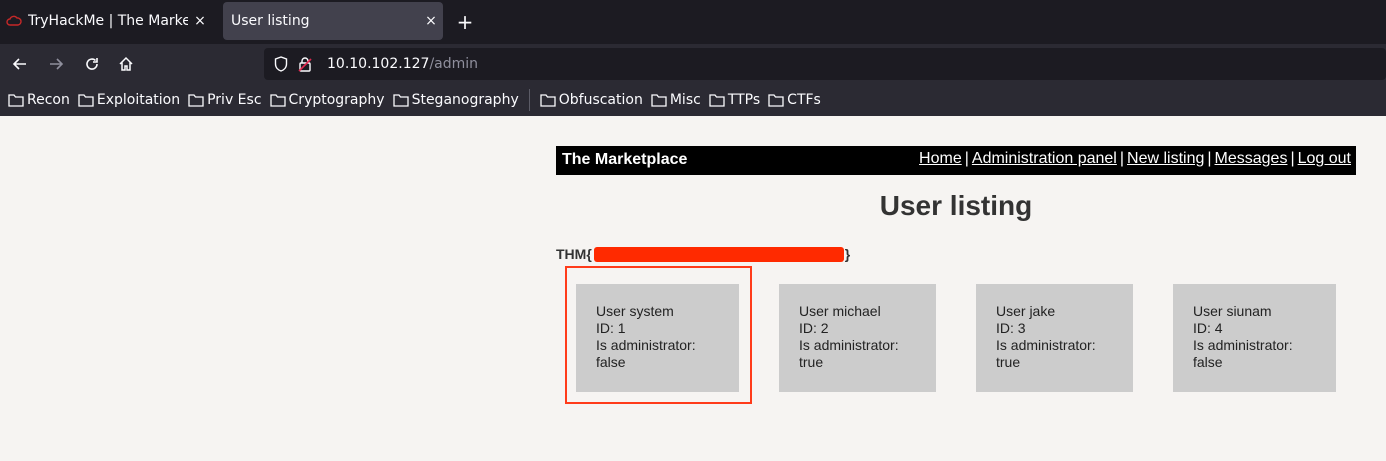  I want to click on nav-logout-link: Log out, so click(1324, 158).